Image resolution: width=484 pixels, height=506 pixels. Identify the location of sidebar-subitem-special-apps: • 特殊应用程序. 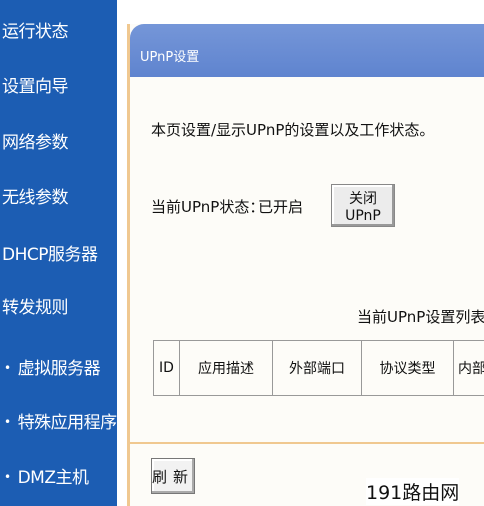
(60, 420).